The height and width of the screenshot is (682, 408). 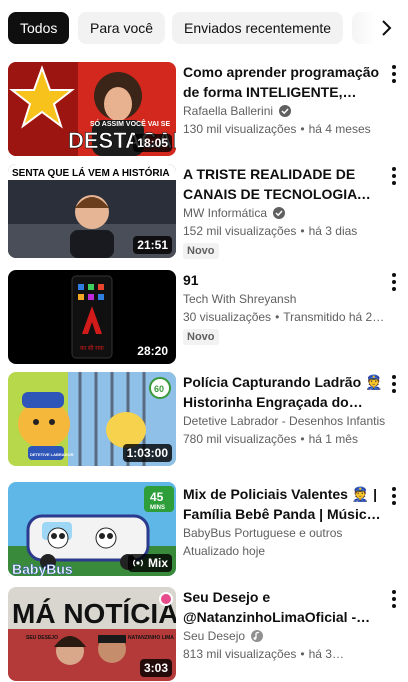 I want to click on video-duration: 28:20, so click(x=152, y=351).